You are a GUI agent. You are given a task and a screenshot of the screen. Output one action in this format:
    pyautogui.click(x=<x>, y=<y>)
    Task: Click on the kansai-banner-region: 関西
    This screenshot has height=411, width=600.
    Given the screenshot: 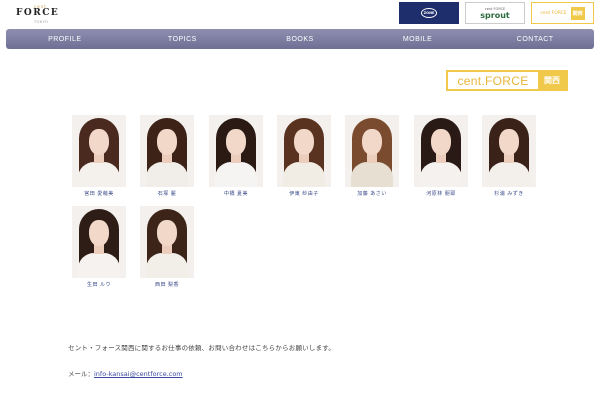 What is the action you would take?
    pyautogui.click(x=577, y=13)
    